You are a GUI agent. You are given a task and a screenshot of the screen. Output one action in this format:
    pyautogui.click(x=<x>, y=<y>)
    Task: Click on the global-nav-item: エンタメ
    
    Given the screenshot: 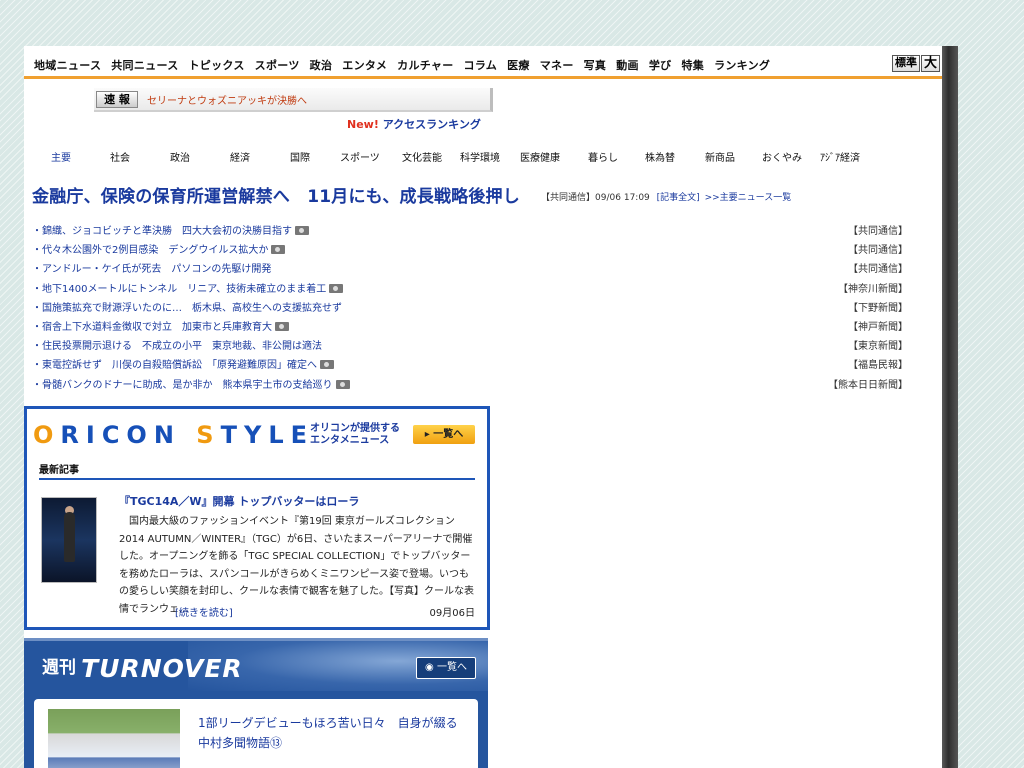 What is the action you would take?
    pyautogui.click(x=364, y=65)
    